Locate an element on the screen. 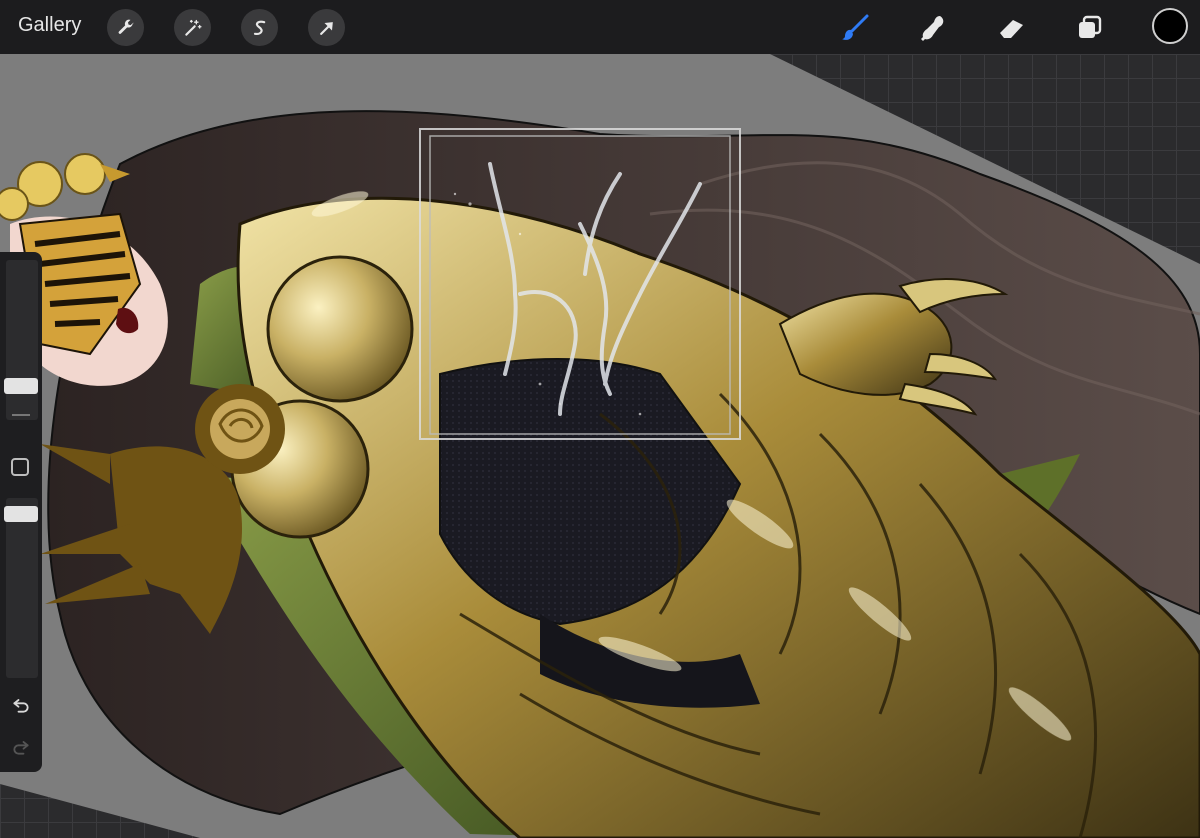 The height and width of the screenshot is (838, 1200). square-icon is located at coordinates (20, 467).